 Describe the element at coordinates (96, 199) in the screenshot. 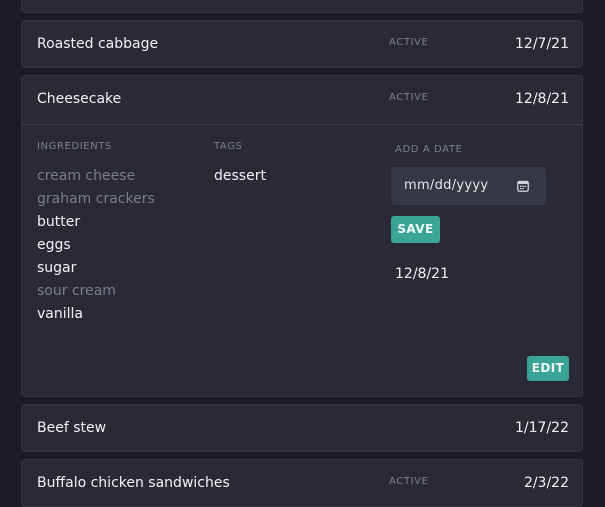

I see `ingredient-item: graham crackers` at that location.